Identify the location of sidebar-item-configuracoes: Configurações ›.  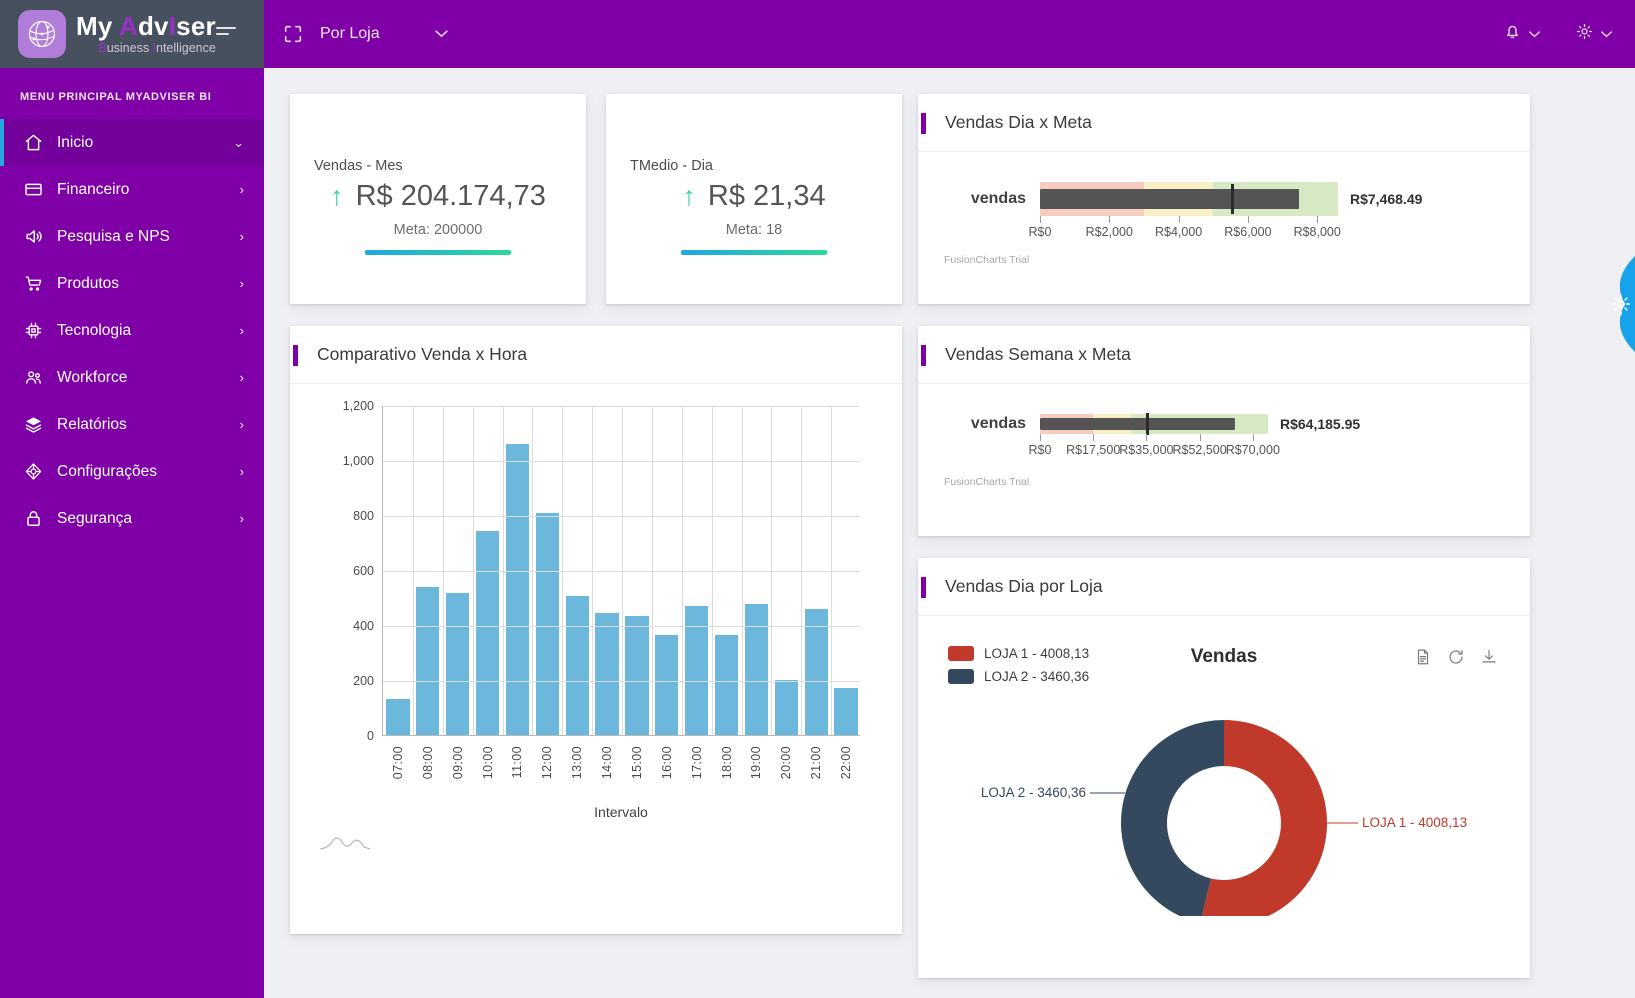
(132, 471).